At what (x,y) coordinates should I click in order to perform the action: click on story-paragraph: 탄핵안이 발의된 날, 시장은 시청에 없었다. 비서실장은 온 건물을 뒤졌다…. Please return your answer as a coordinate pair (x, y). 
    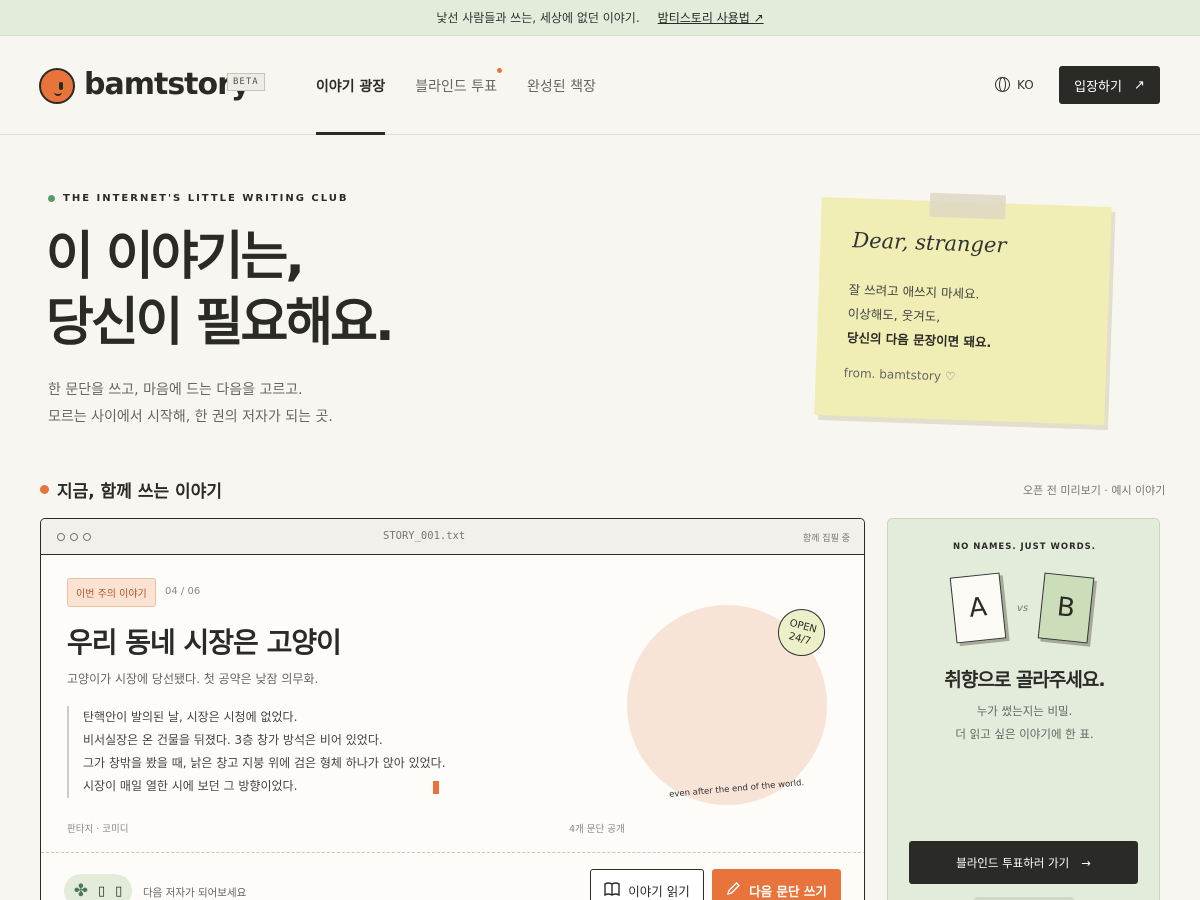
    Looking at the image, I should click on (256, 752).